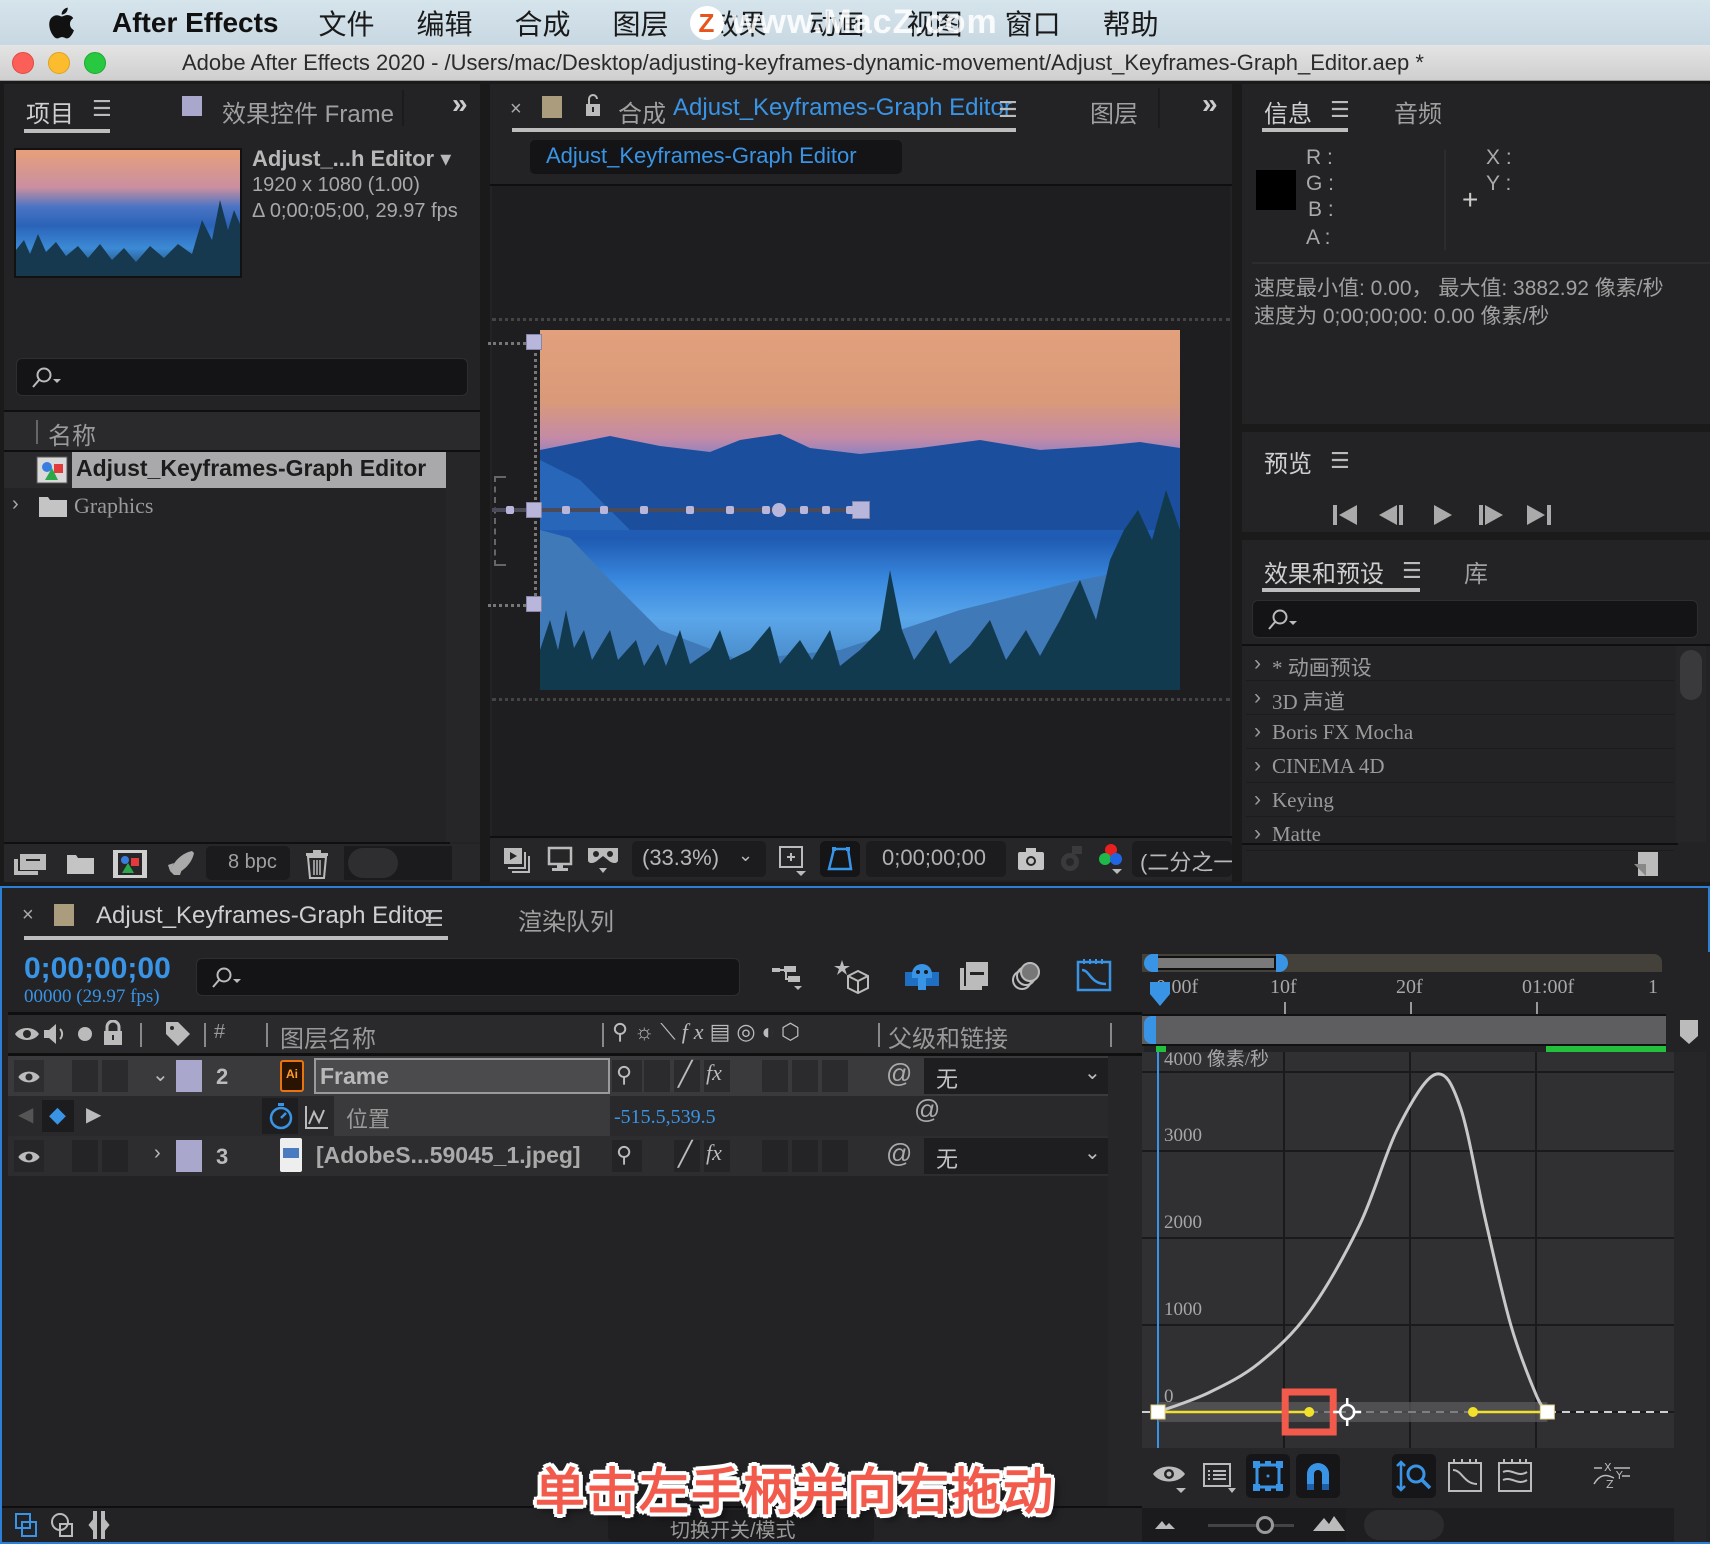  What do you see at coordinates (1473, 1412) in the screenshot?
I see `bezier-handle-right` at bounding box center [1473, 1412].